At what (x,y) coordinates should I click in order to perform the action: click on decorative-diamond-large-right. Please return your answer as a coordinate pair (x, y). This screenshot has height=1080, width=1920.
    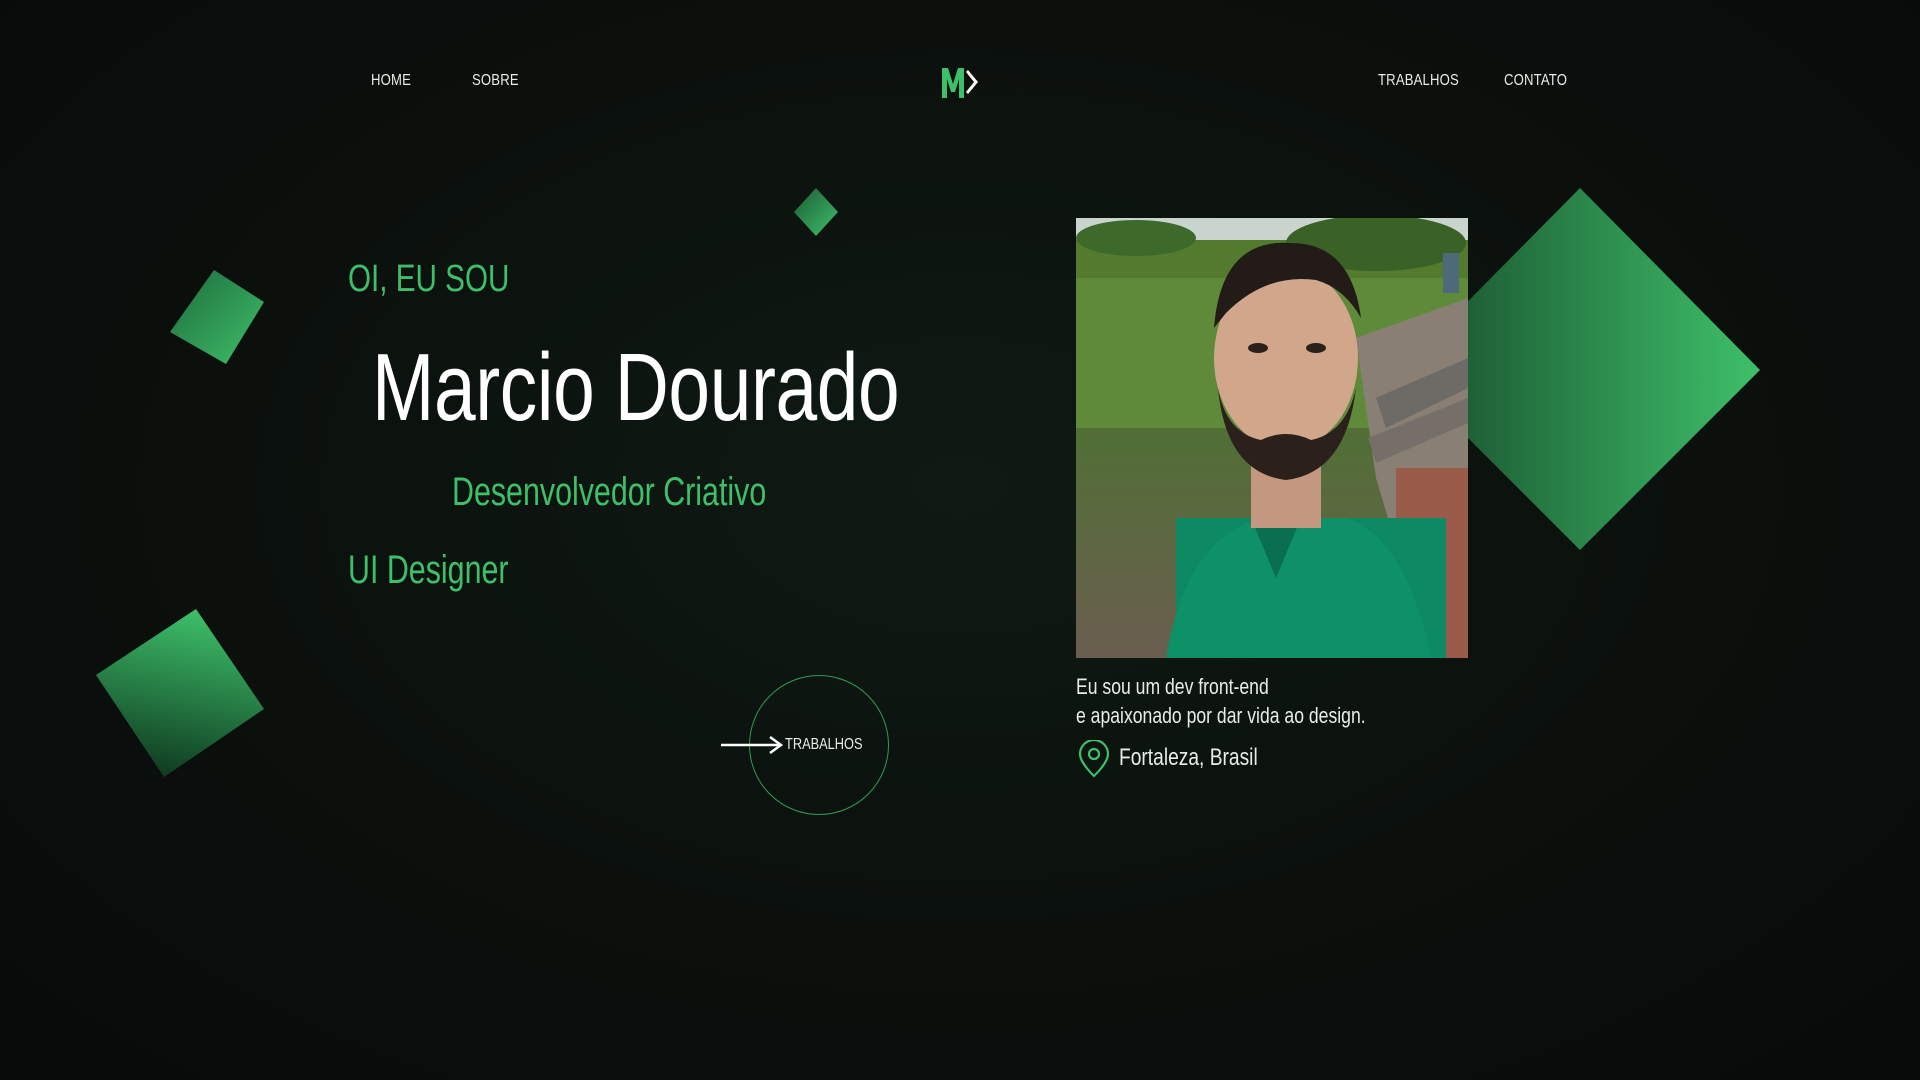
    Looking at the image, I should click on (1613, 369).